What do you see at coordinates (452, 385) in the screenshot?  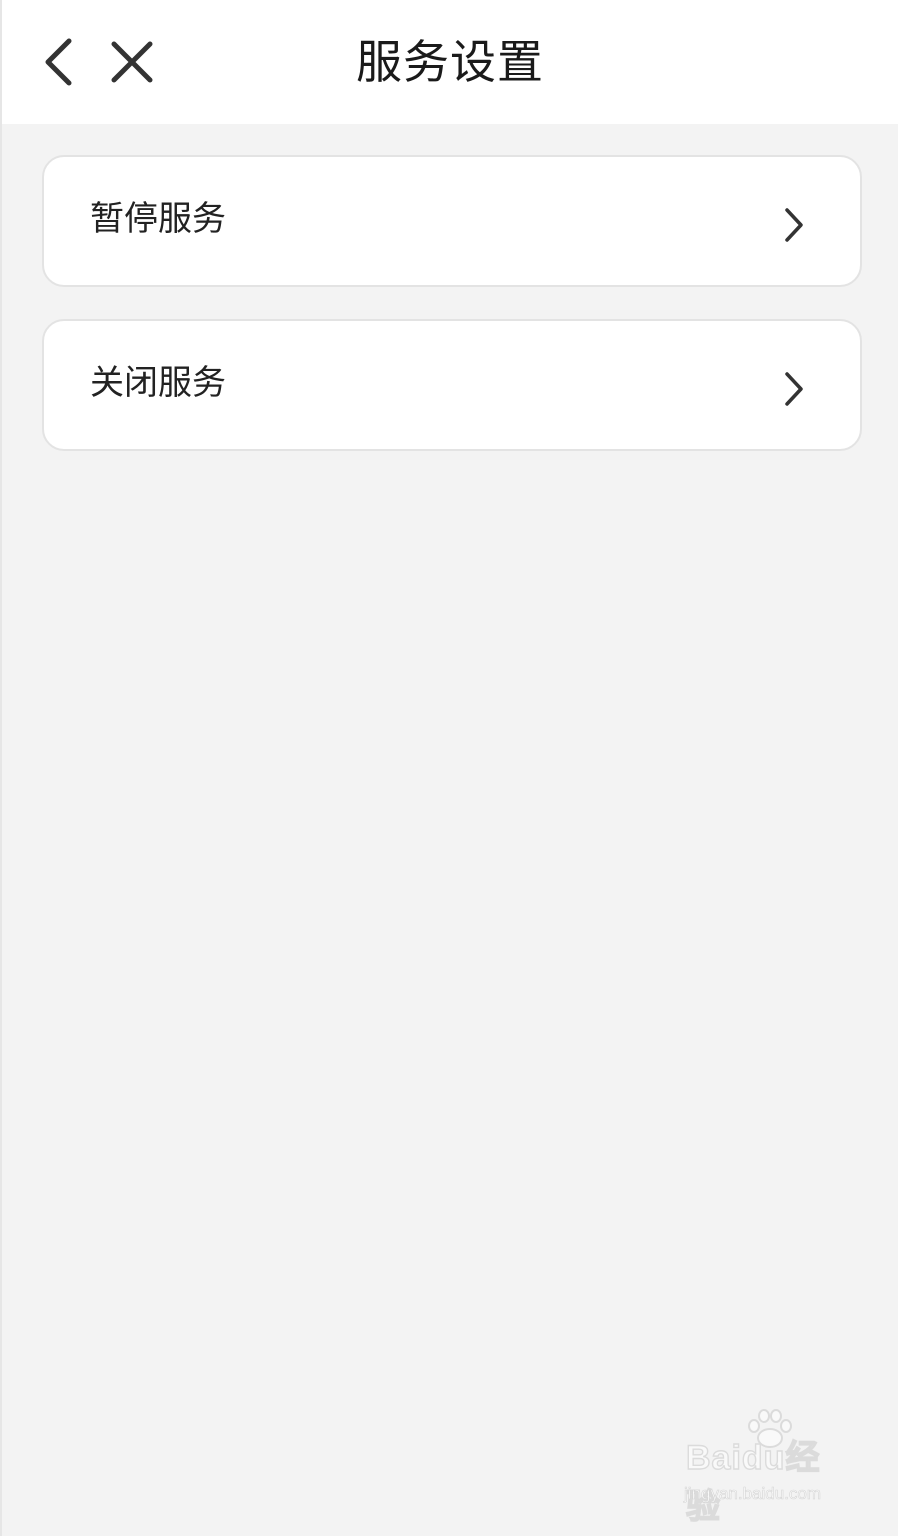 I see `menu-item-close-service: 关闭服务` at bounding box center [452, 385].